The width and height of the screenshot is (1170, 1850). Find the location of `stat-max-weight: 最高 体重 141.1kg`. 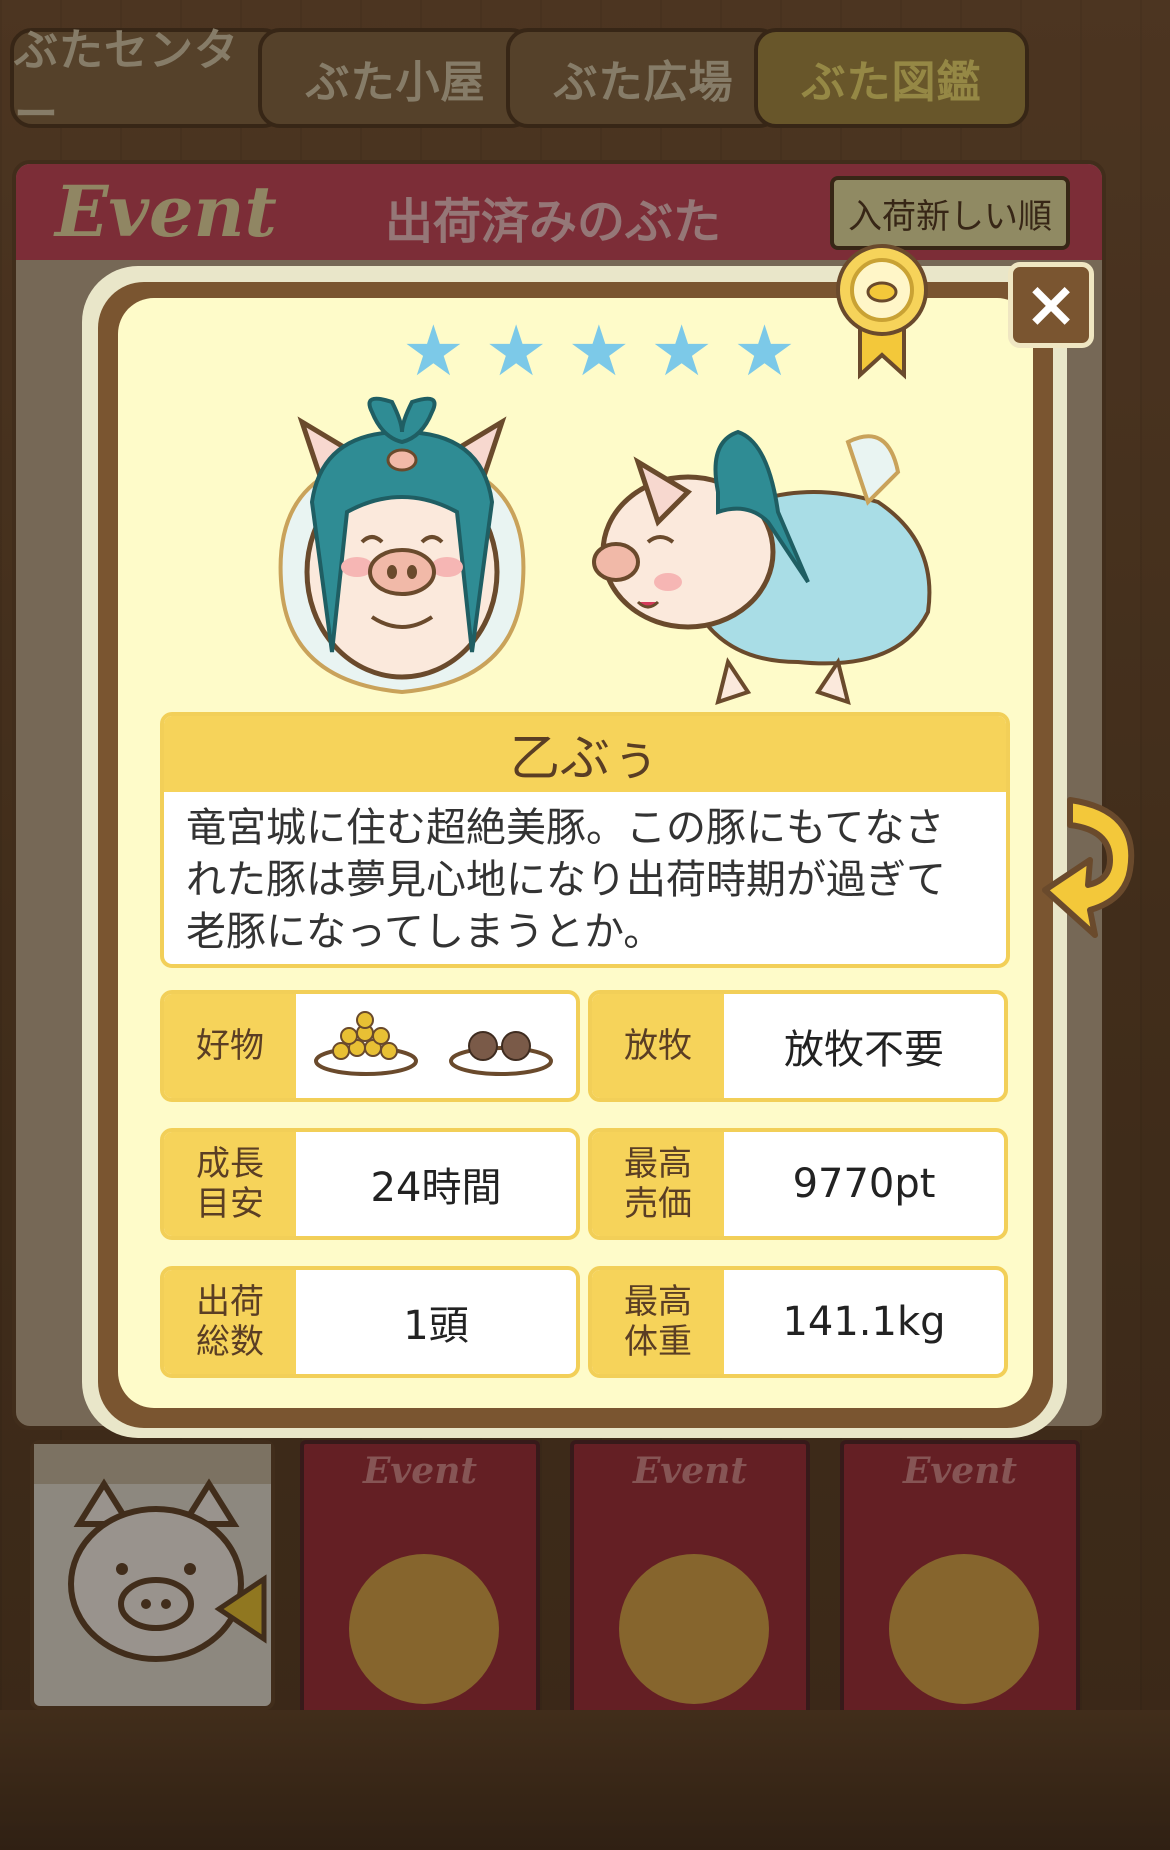

stat-max-weight: 最高 体重 141.1kg is located at coordinates (798, 1322).